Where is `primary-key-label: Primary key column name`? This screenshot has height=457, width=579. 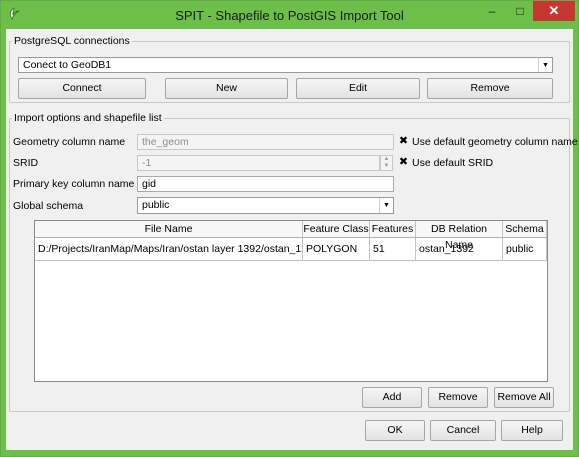
primary-key-label: Primary key column name is located at coordinates (74, 184).